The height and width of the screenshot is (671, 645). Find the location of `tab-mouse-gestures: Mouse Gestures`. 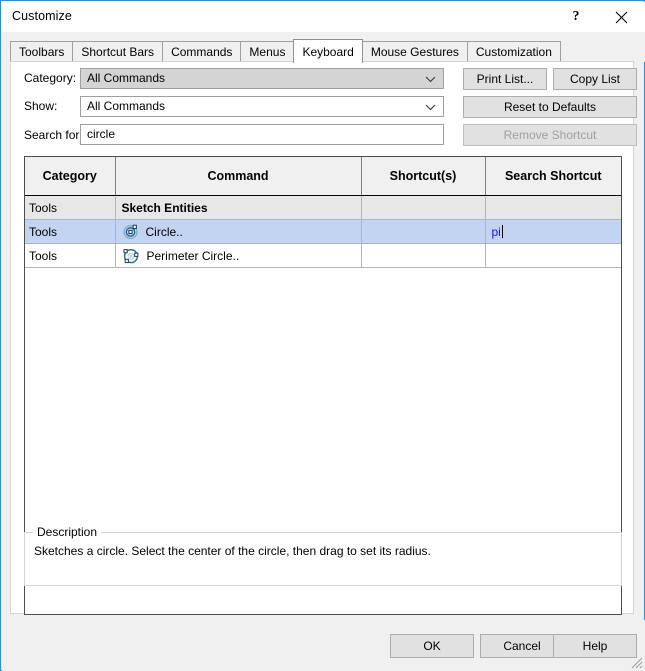

tab-mouse-gestures: Mouse Gestures is located at coordinates (414, 51).